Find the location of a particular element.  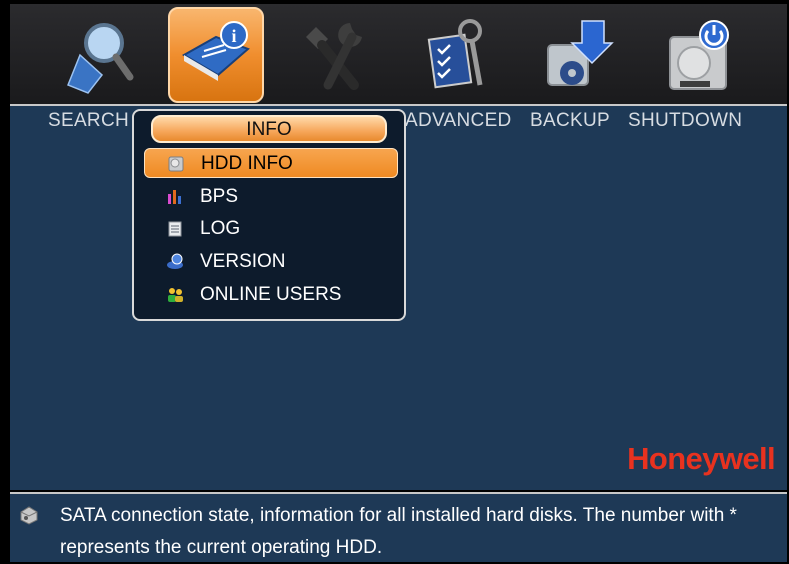

svg-text: i is located at coordinates (233, 36).